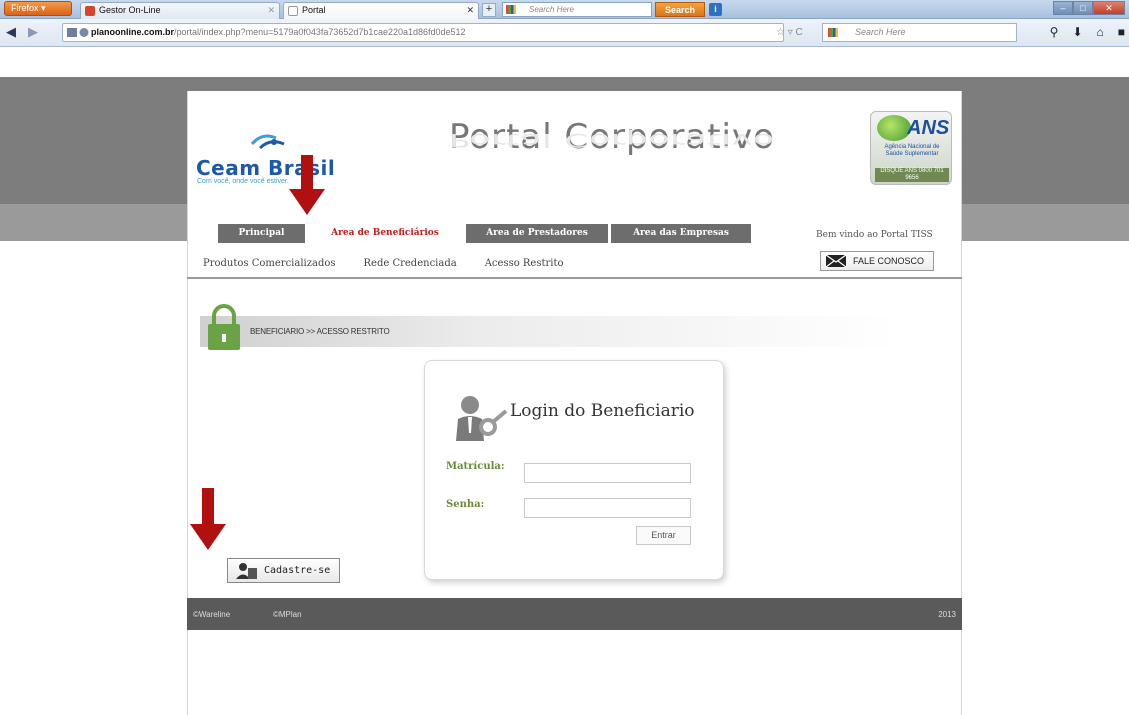  I want to click on site-identity-icon, so click(78, 32).